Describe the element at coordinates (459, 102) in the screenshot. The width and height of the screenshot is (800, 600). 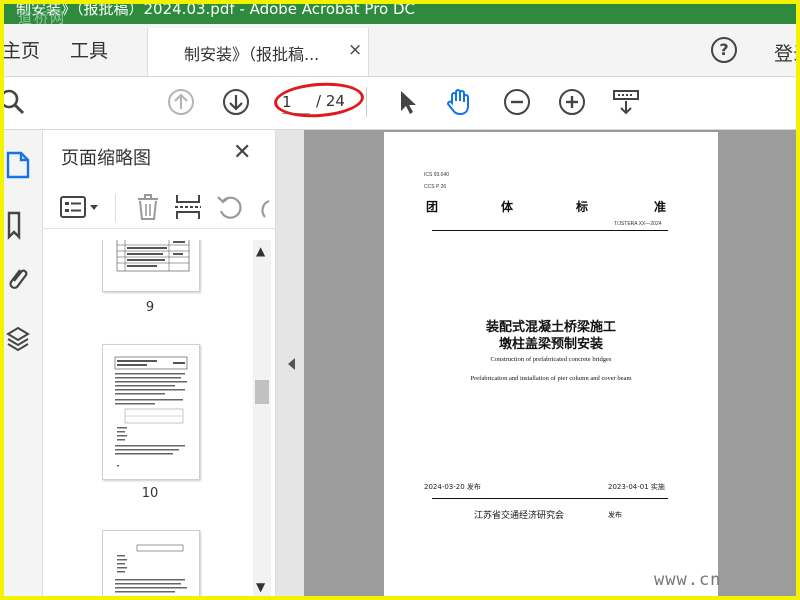
I see `hand-tool-icon` at that location.